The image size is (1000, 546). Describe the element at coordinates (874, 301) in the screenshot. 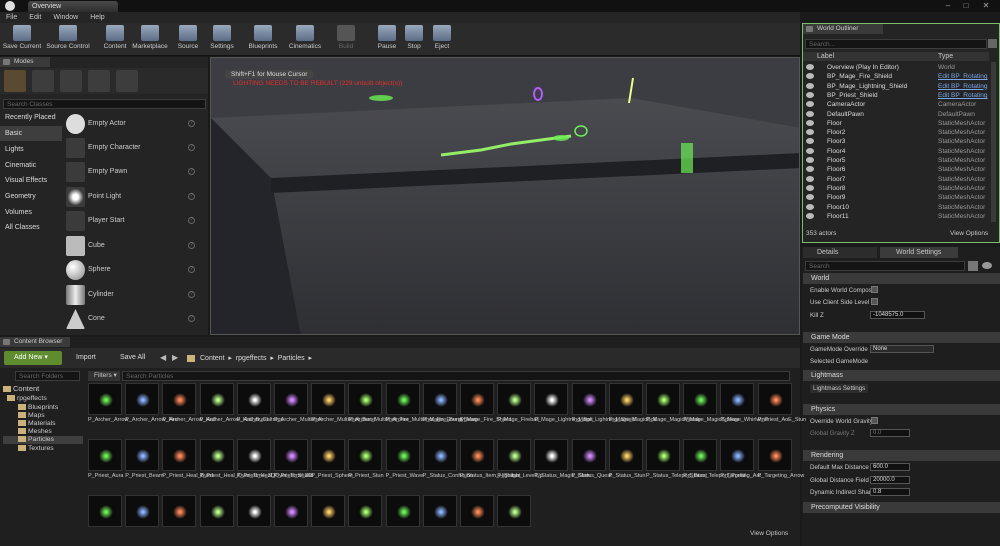

I see `use-client-side-level-checkbox` at that location.